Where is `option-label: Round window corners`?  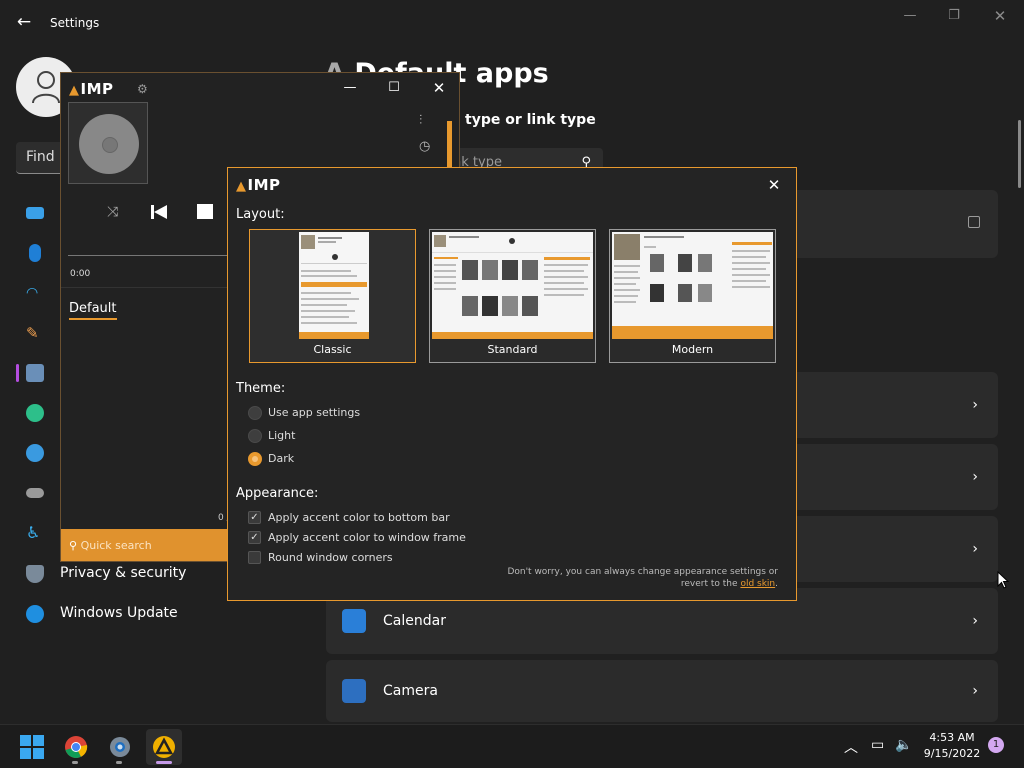 option-label: Round window corners is located at coordinates (330, 557).